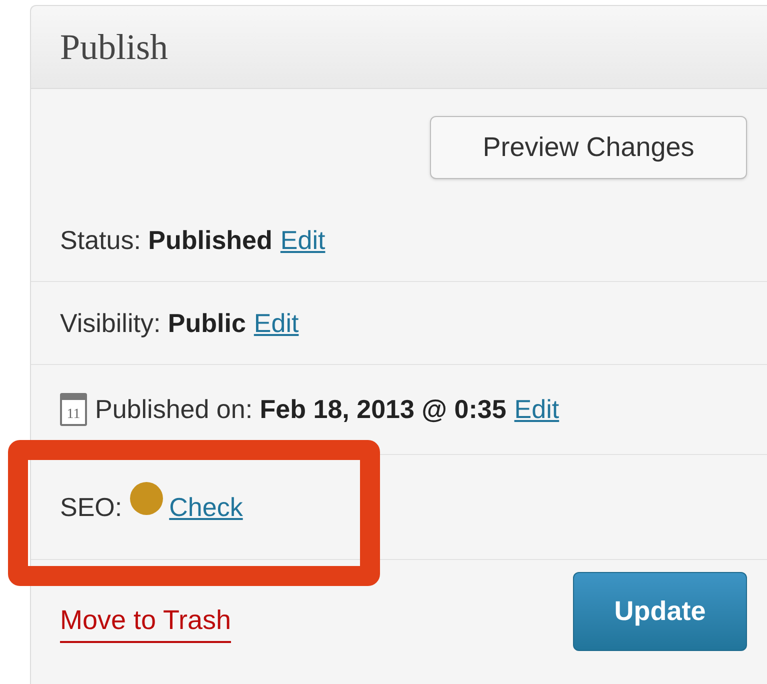 This screenshot has width=767, height=684. Describe the element at coordinates (153, 323) in the screenshot. I see `field-text: Visibility: Public` at that location.